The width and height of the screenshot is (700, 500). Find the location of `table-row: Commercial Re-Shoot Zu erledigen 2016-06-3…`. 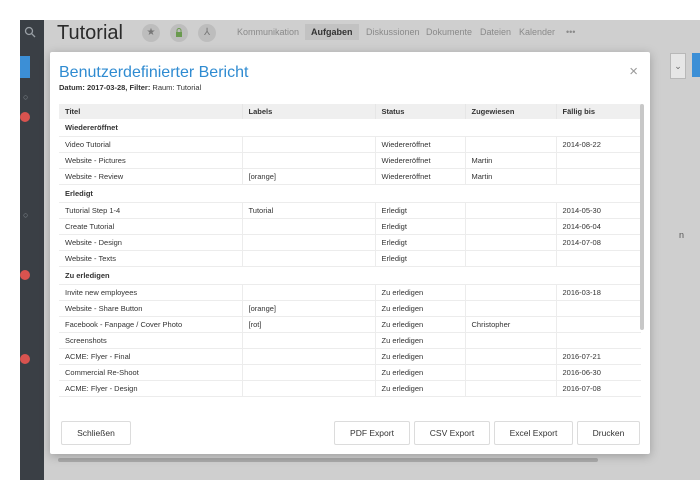

table-row: Commercial Re-Shoot Zu erledigen 2016-06-3… is located at coordinates (350, 372).